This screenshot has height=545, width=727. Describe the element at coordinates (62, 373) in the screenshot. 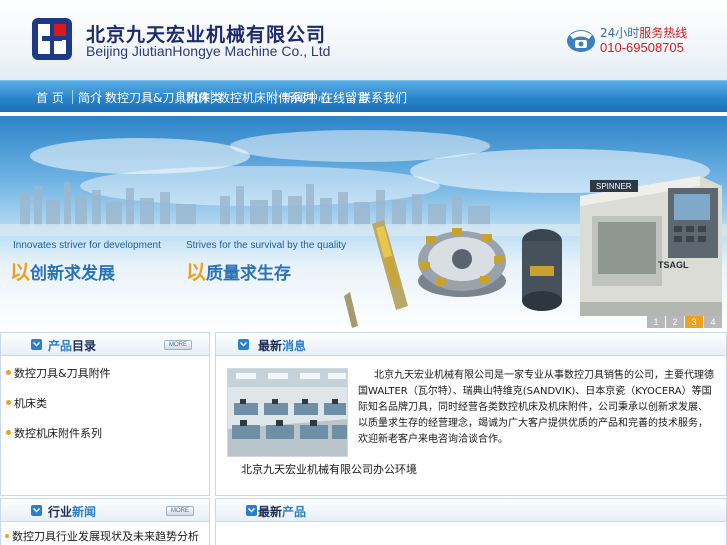

I see `product-category-label: 数控刀具&刀具附件` at that location.